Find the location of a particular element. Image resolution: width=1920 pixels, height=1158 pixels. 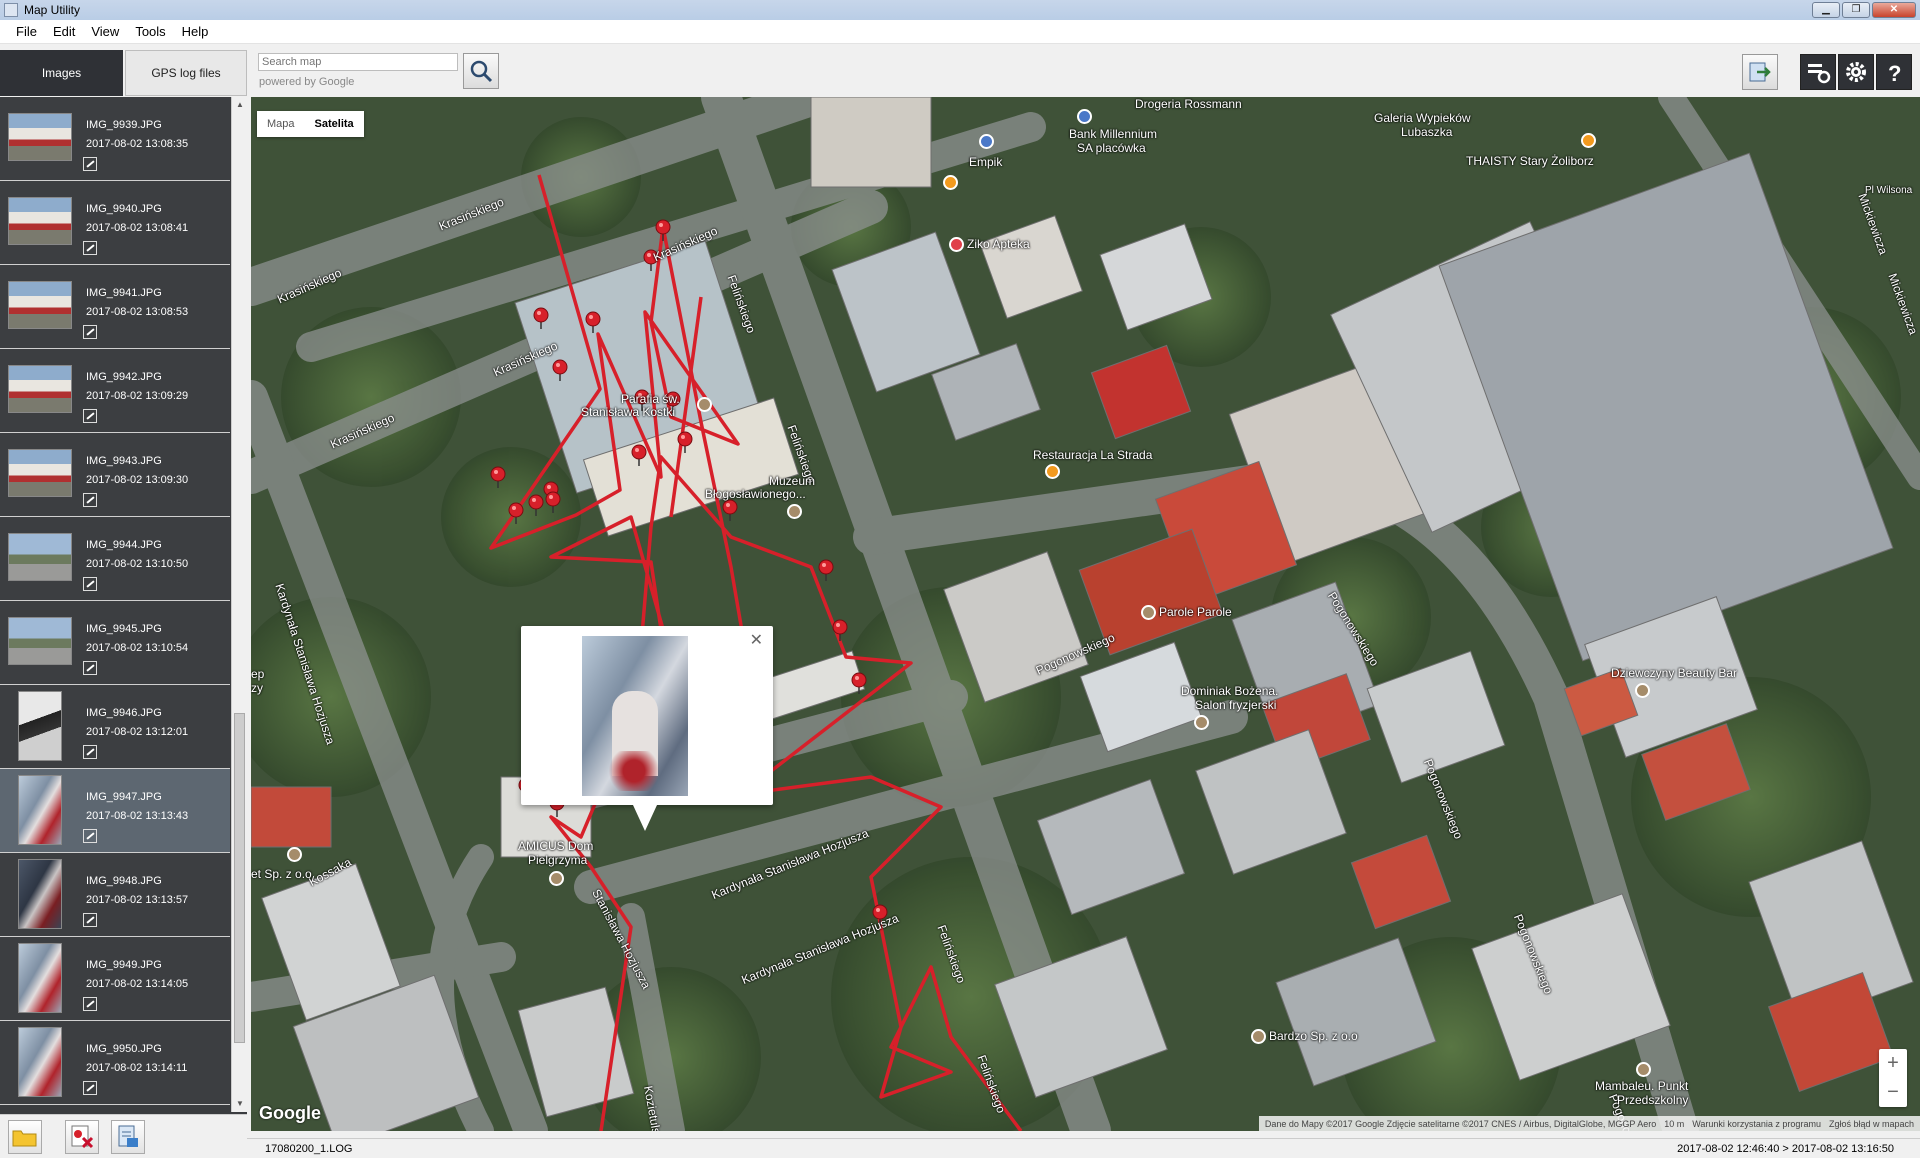

terms-link: Warunki korzystania z programu is located at coordinates (1756, 1124).